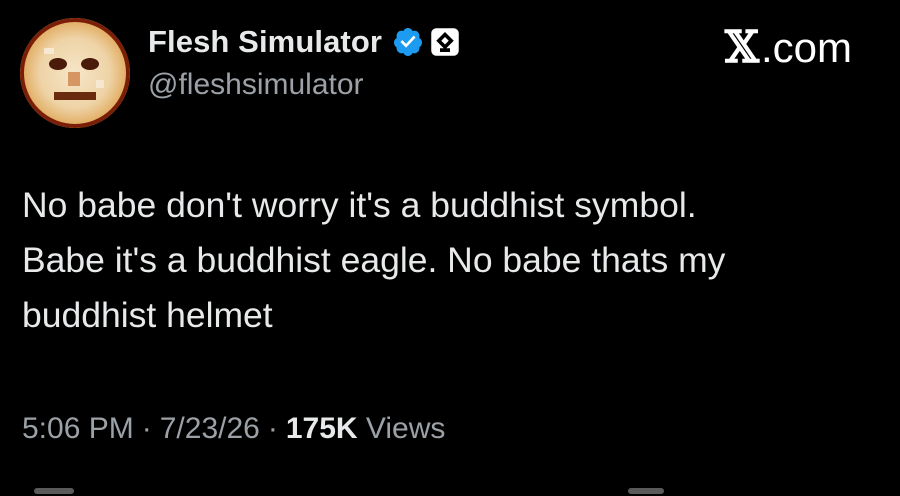 This screenshot has width=900, height=496. I want to click on views-label: Views, so click(405, 428).